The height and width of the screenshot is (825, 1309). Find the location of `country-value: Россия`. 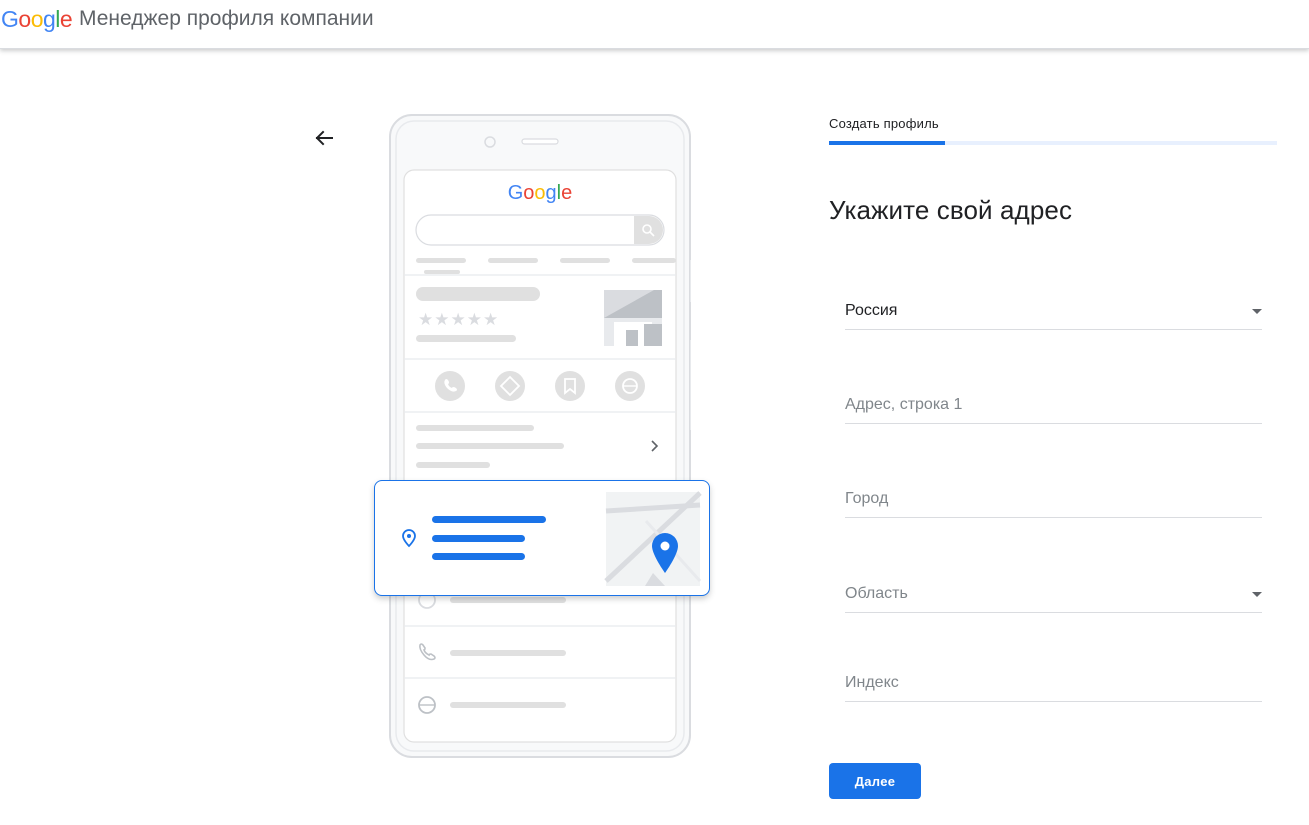

country-value: Россия is located at coordinates (871, 310).